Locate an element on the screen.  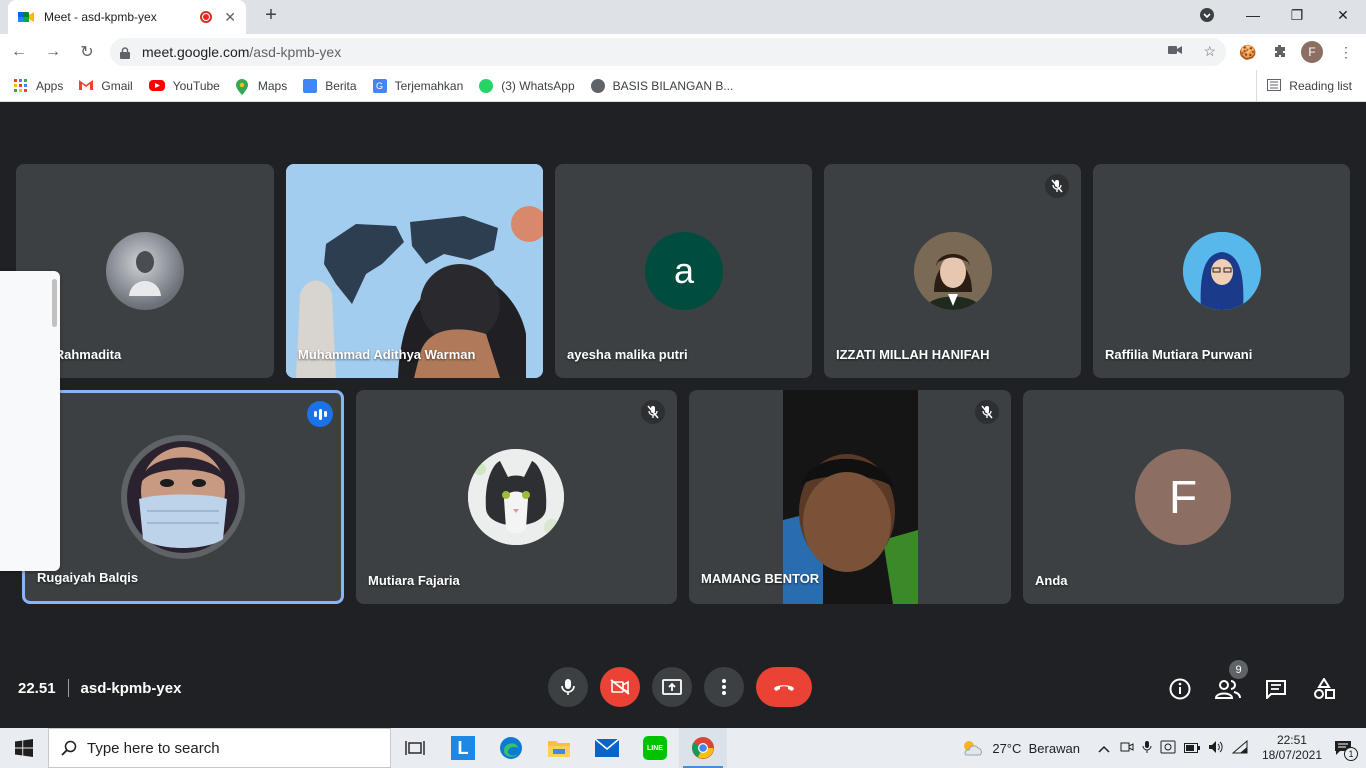
info-icon is located at coordinates (1180, 689).